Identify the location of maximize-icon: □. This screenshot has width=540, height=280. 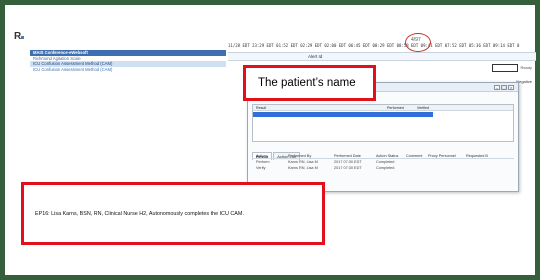
(504, 87).